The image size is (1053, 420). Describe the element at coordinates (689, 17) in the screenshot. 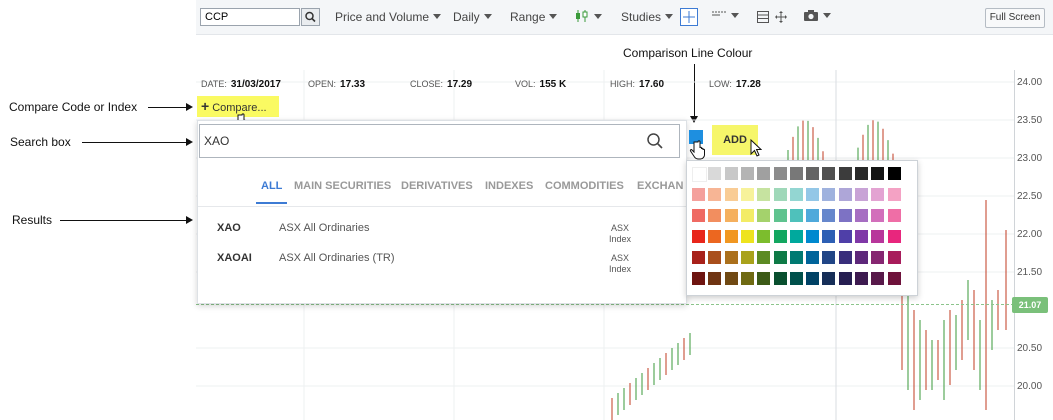

I see `crosshair-button` at that location.